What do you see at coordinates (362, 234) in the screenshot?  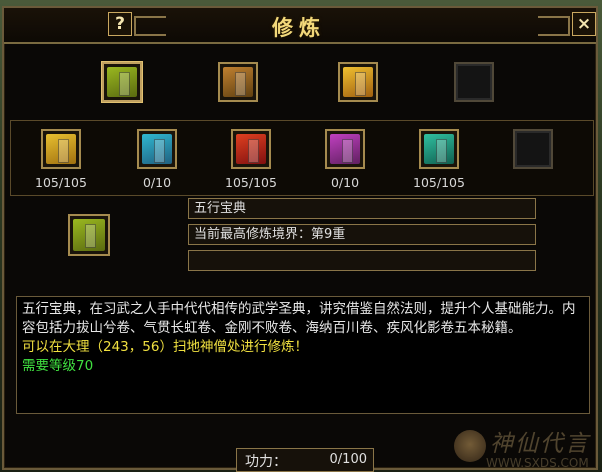 I see `realm-field: 当前最高修炼境界：第9重` at bounding box center [362, 234].